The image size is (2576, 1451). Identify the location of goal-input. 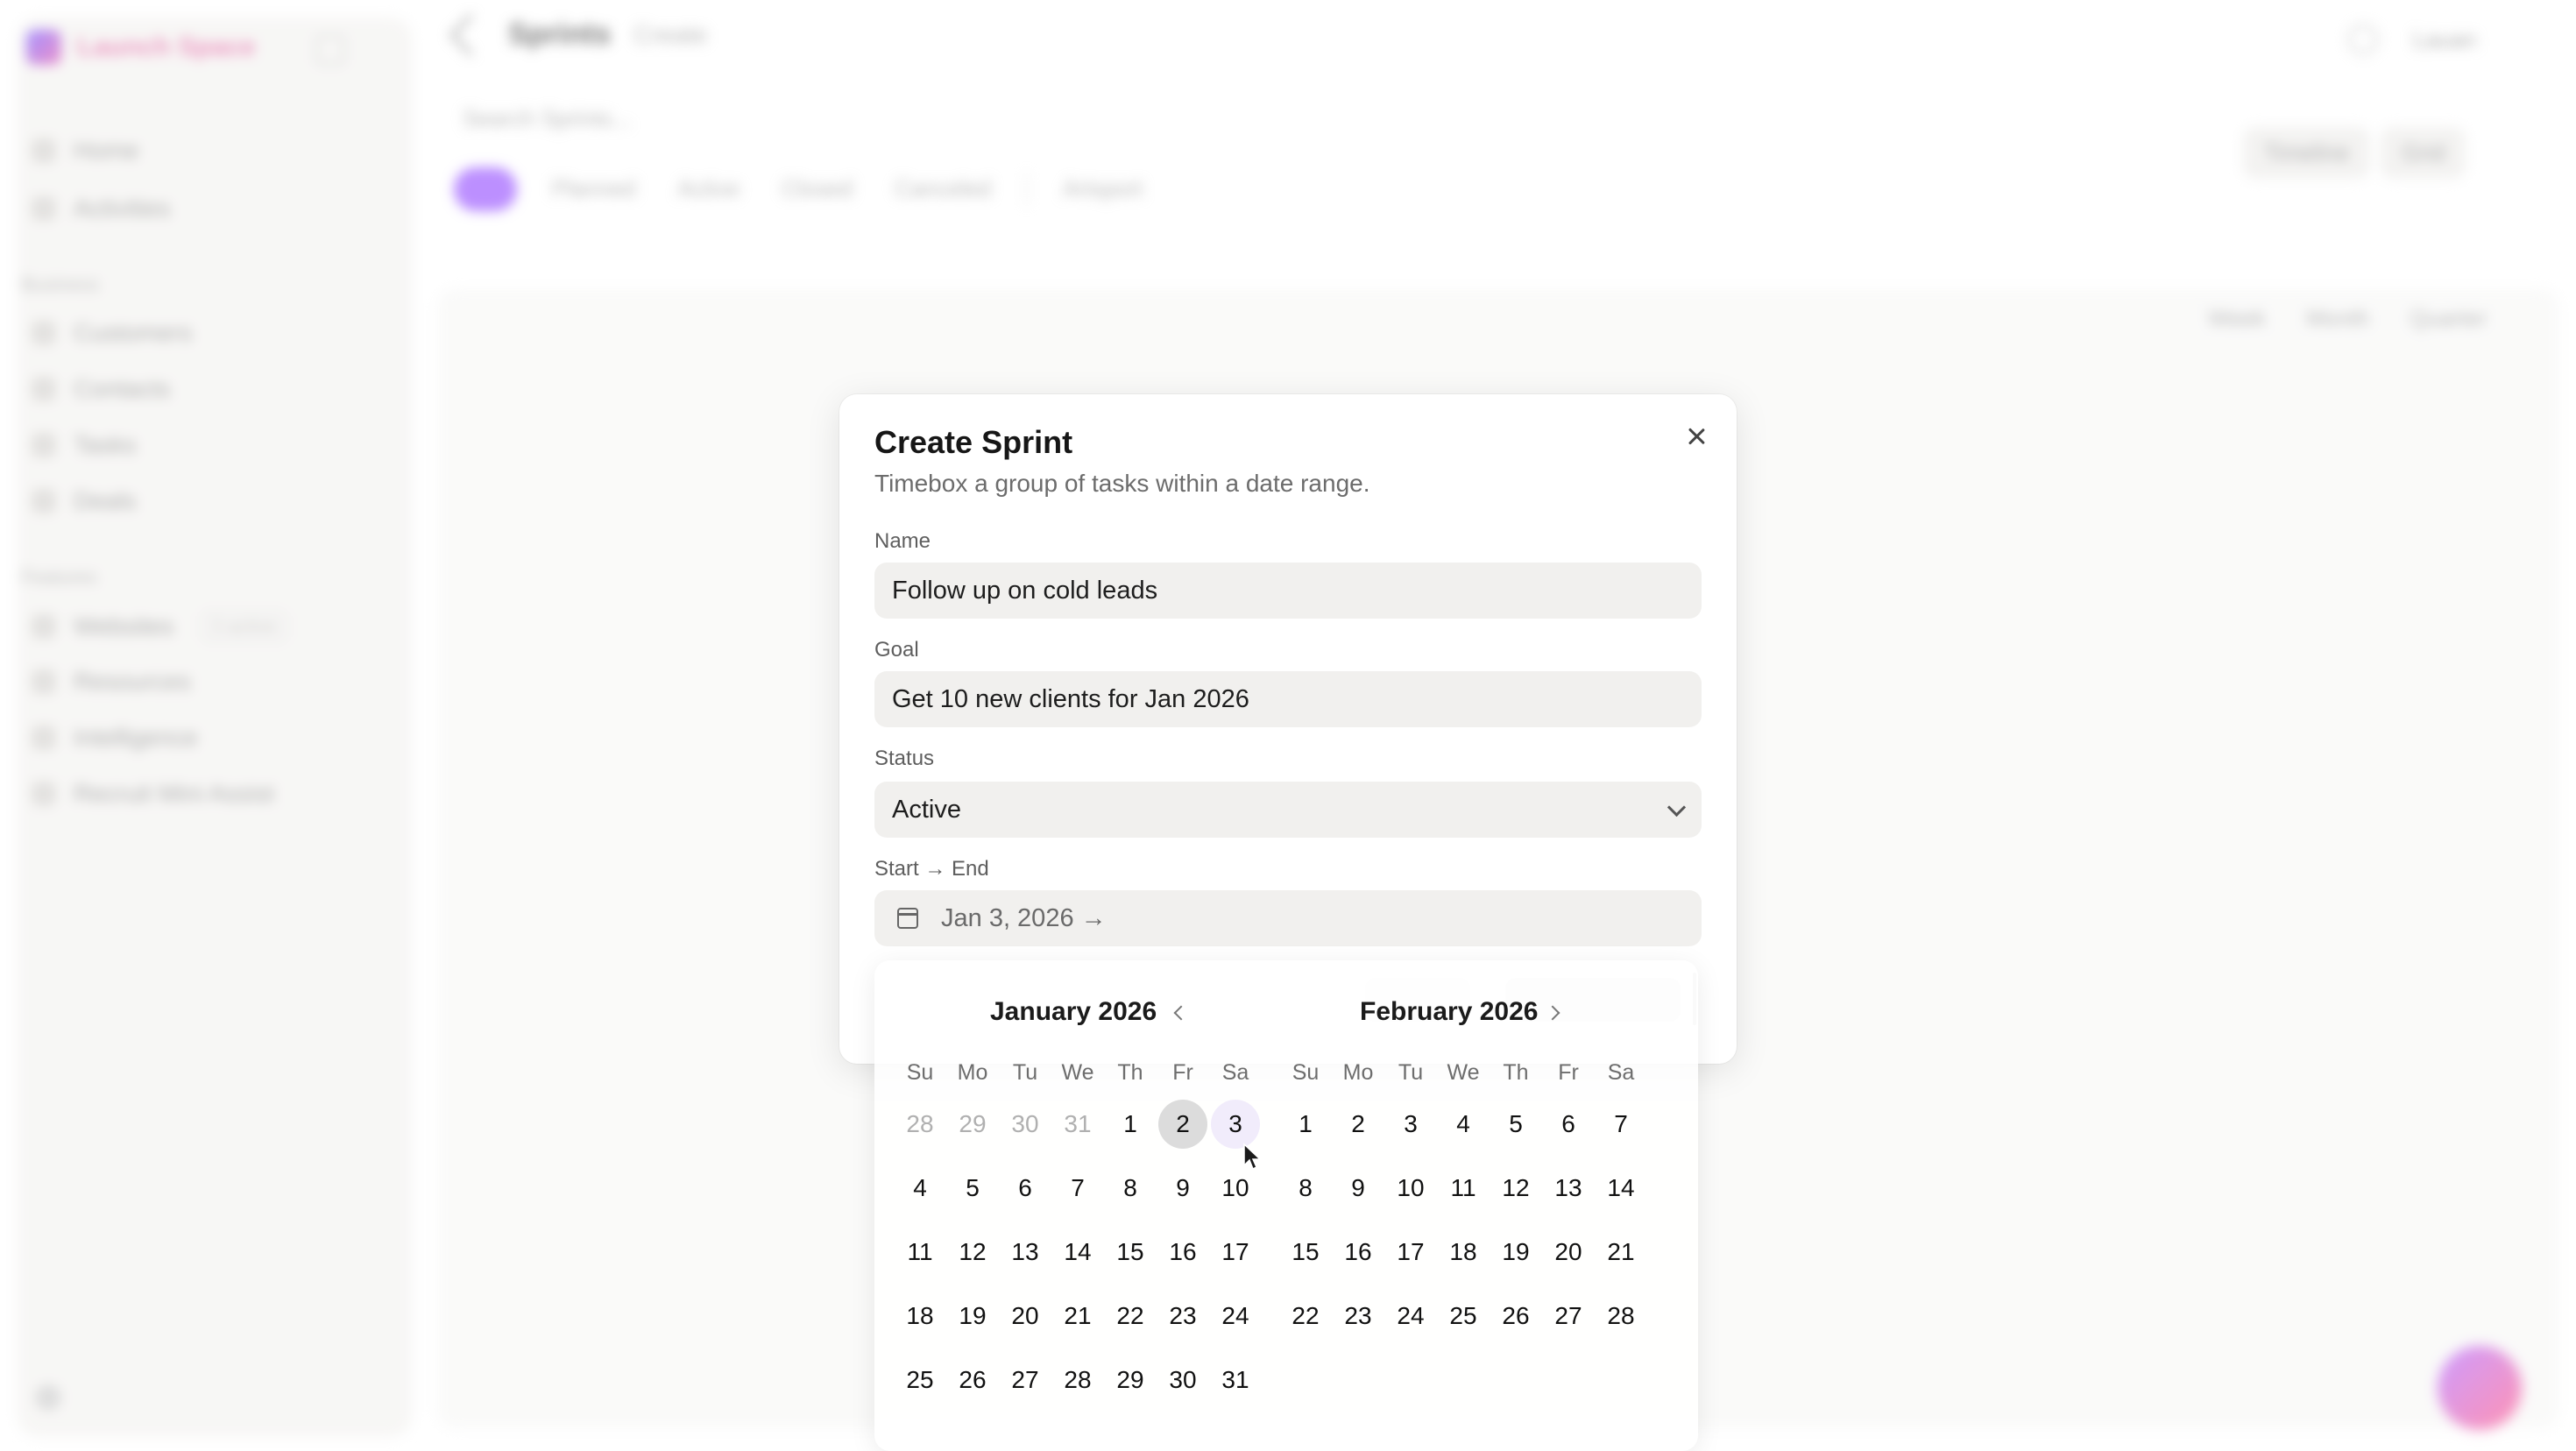
(1288, 699).